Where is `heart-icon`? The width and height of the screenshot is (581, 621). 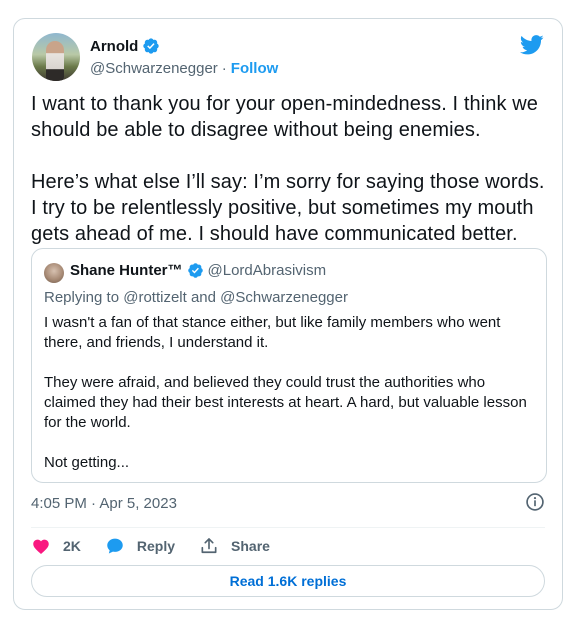 heart-icon is located at coordinates (41, 546).